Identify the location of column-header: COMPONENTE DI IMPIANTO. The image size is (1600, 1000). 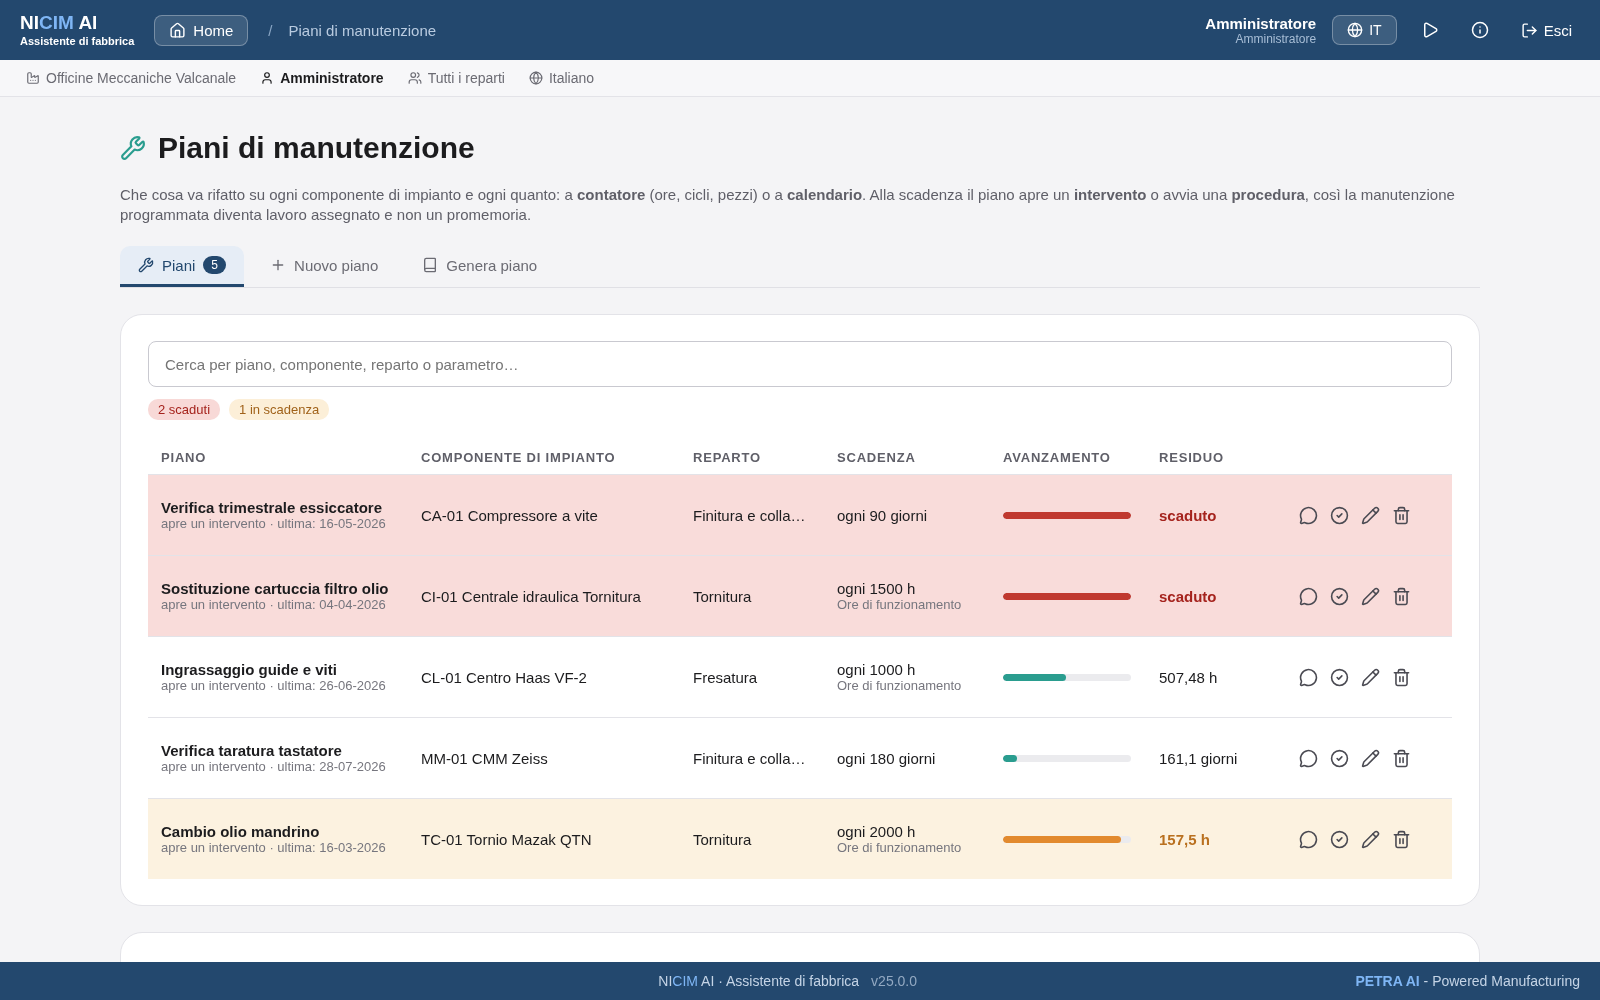
(519, 457).